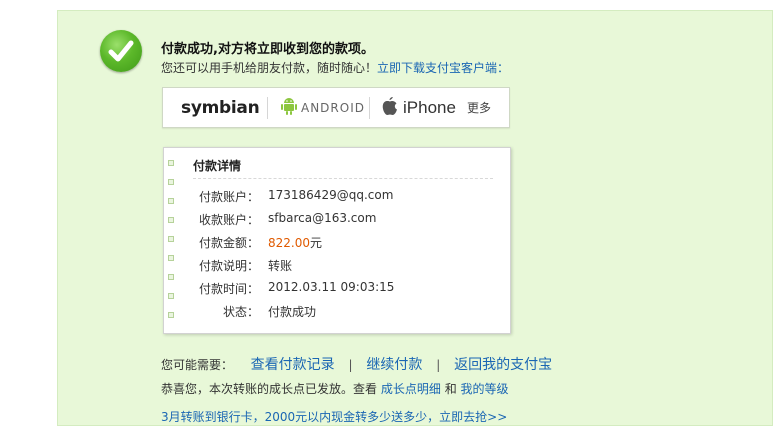  I want to click on view-payment-records-link: 查看付款记录, so click(293, 365).